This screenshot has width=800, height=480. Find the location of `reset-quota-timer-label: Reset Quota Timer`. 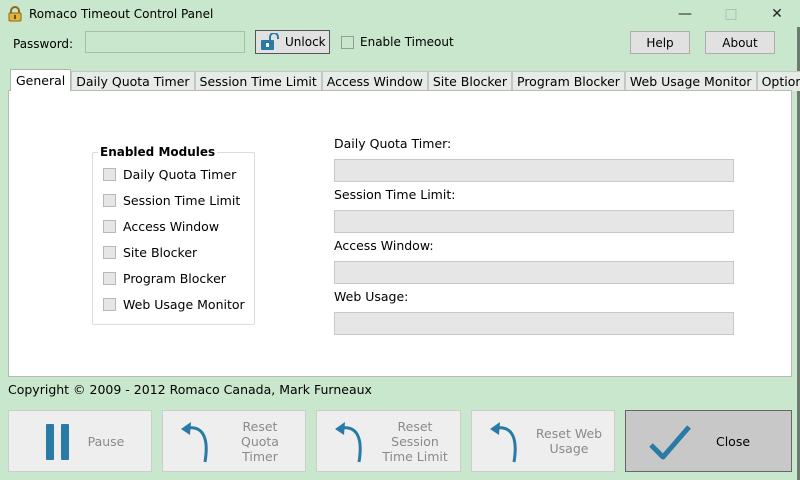

reset-quota-timer-label: Reset Quota Timer is located at coordinates (260, 441).